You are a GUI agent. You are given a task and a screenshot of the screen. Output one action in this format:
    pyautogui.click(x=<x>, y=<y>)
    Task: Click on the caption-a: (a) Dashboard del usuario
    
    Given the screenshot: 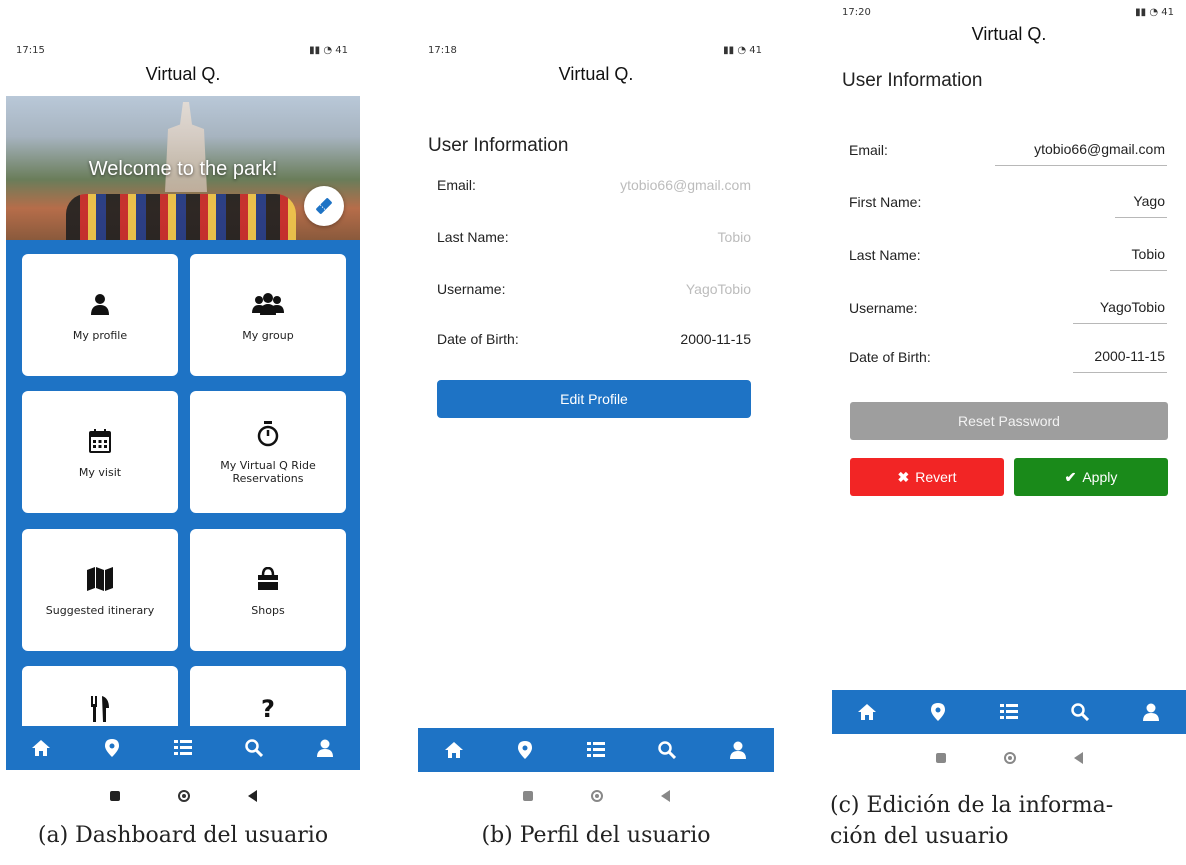 What is the action you would take?
    pyautogui.click(x=183, y=835)
    